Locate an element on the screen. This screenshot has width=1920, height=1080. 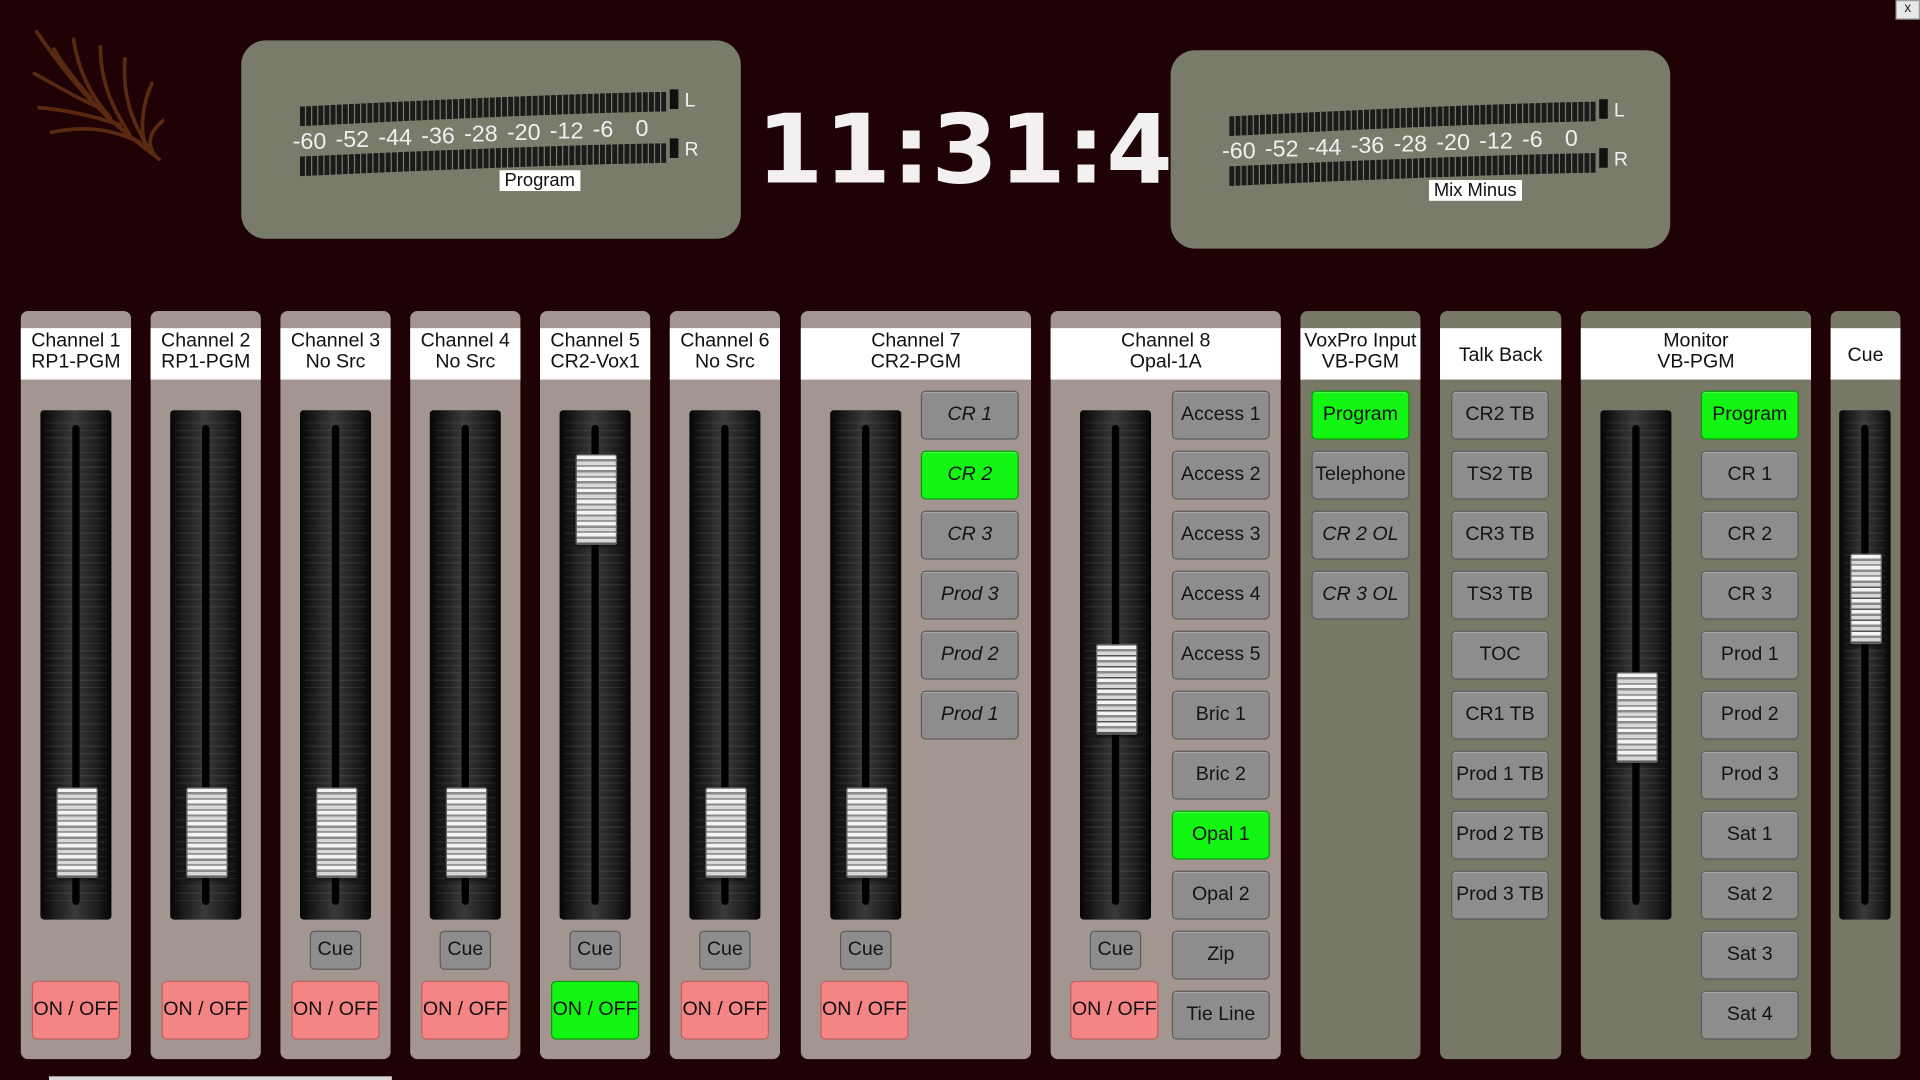
monitor-source-button: Sat 3 is located at coordinates (1749, 955).